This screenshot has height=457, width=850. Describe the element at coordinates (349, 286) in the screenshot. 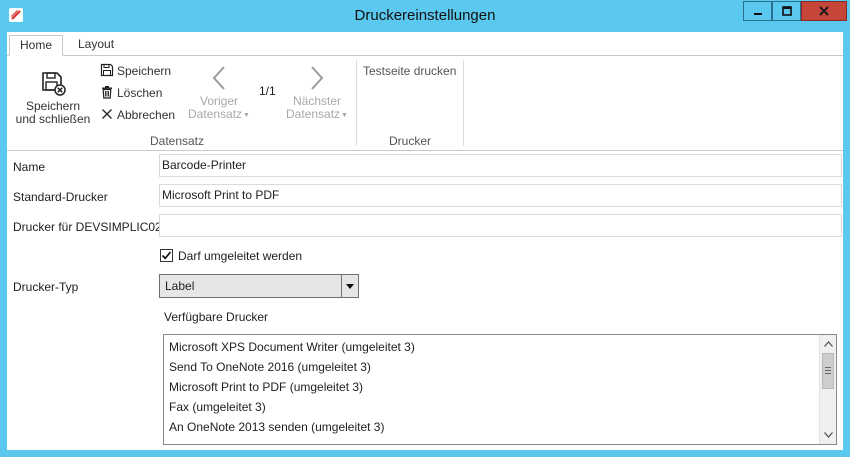

I see `dropdown-arrow-icon` at that location.